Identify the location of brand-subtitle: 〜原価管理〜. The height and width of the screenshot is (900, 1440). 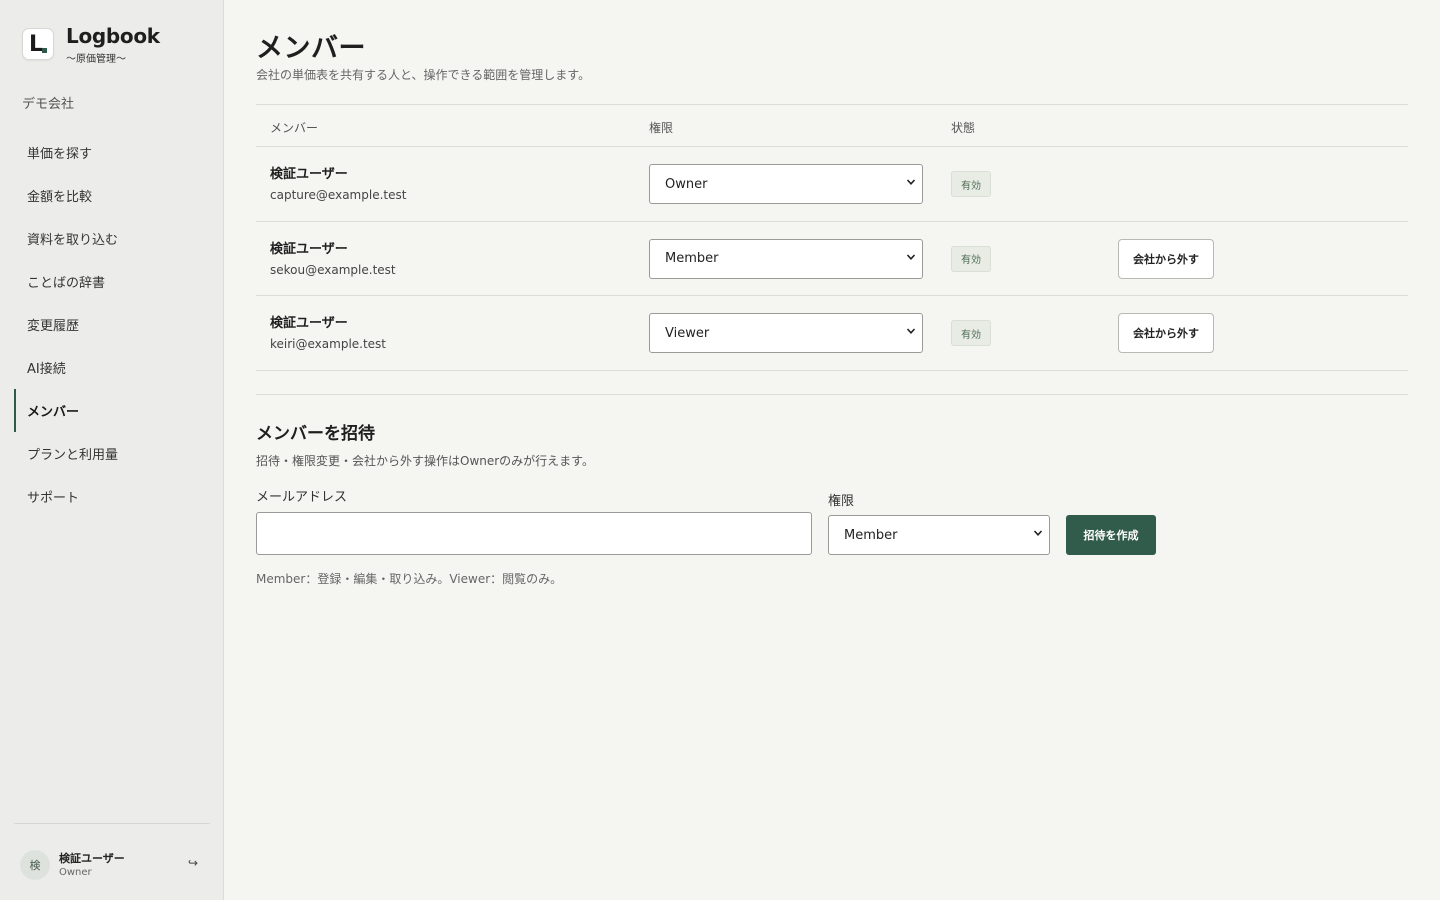
(96, 59).